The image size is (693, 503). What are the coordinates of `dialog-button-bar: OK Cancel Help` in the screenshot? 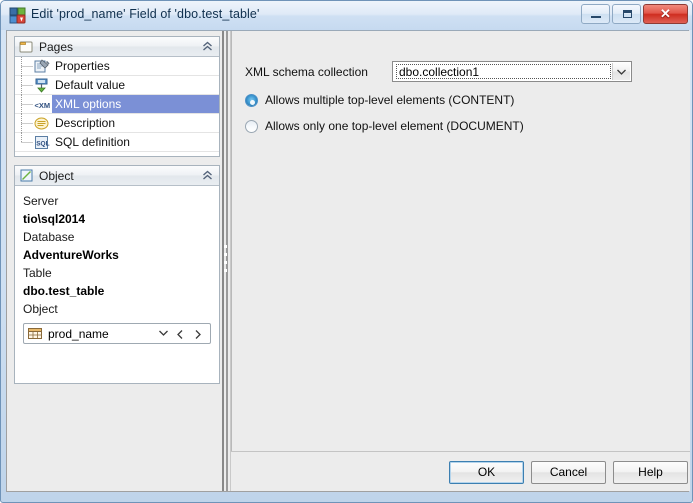 It's located at (460, 471).